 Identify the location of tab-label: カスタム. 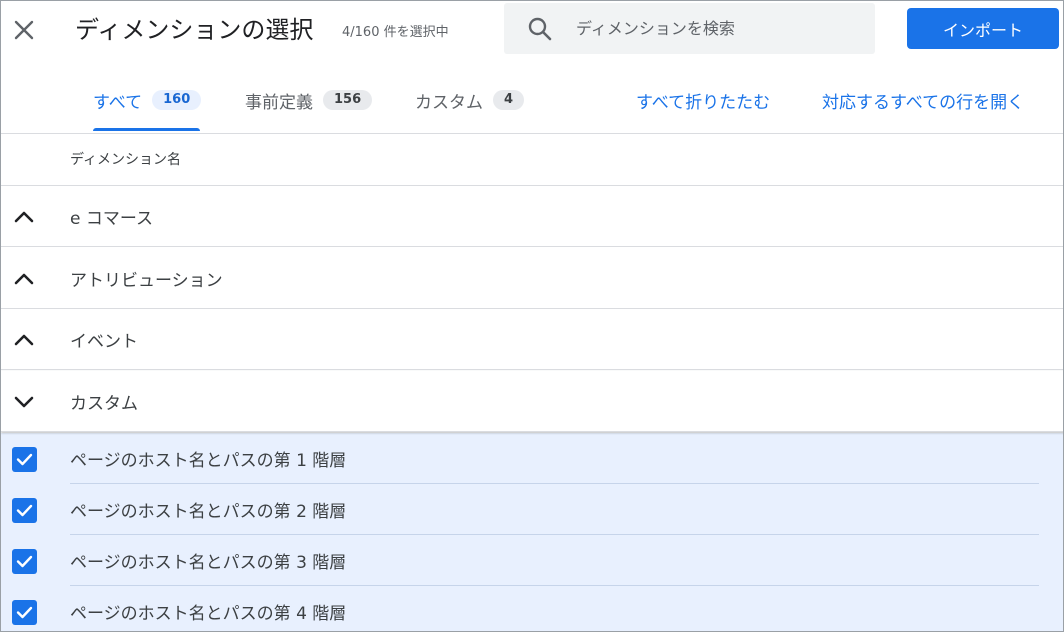
(449, 102).